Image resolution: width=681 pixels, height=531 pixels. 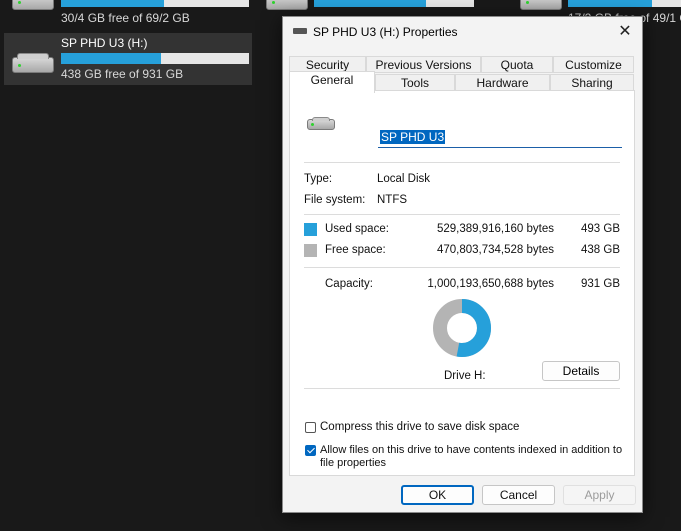 What do you see at coordinates (462, 328) in the screenshot?
I see `disk-usage-donut` at bounding box center [462, 328].